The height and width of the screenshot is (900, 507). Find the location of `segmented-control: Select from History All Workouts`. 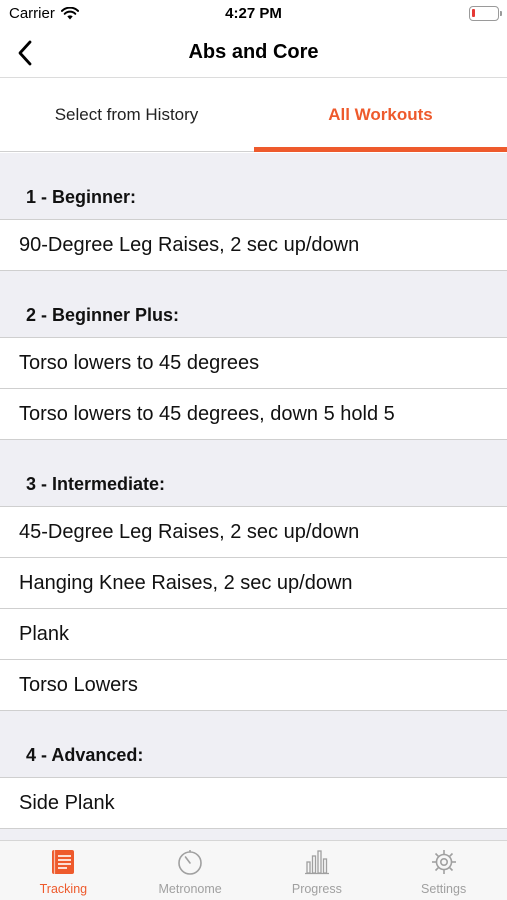

segmented-control: Select from History All Workouts is located at coordinates (253, 115).